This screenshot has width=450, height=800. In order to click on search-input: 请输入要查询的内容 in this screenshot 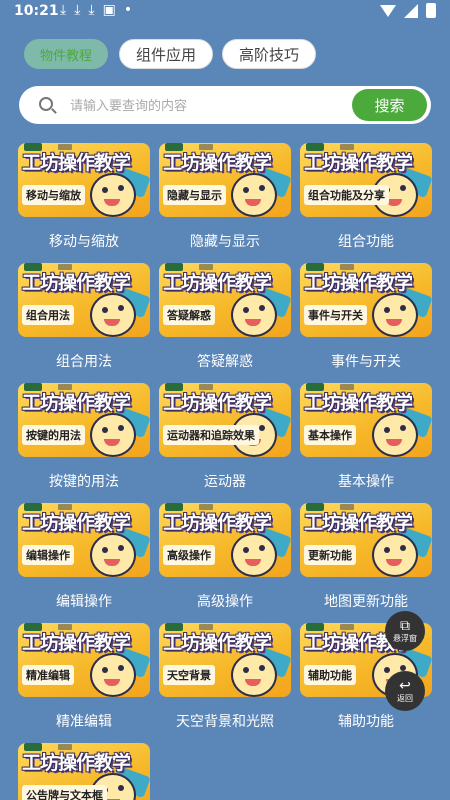, I will do `click(128, 104)`.